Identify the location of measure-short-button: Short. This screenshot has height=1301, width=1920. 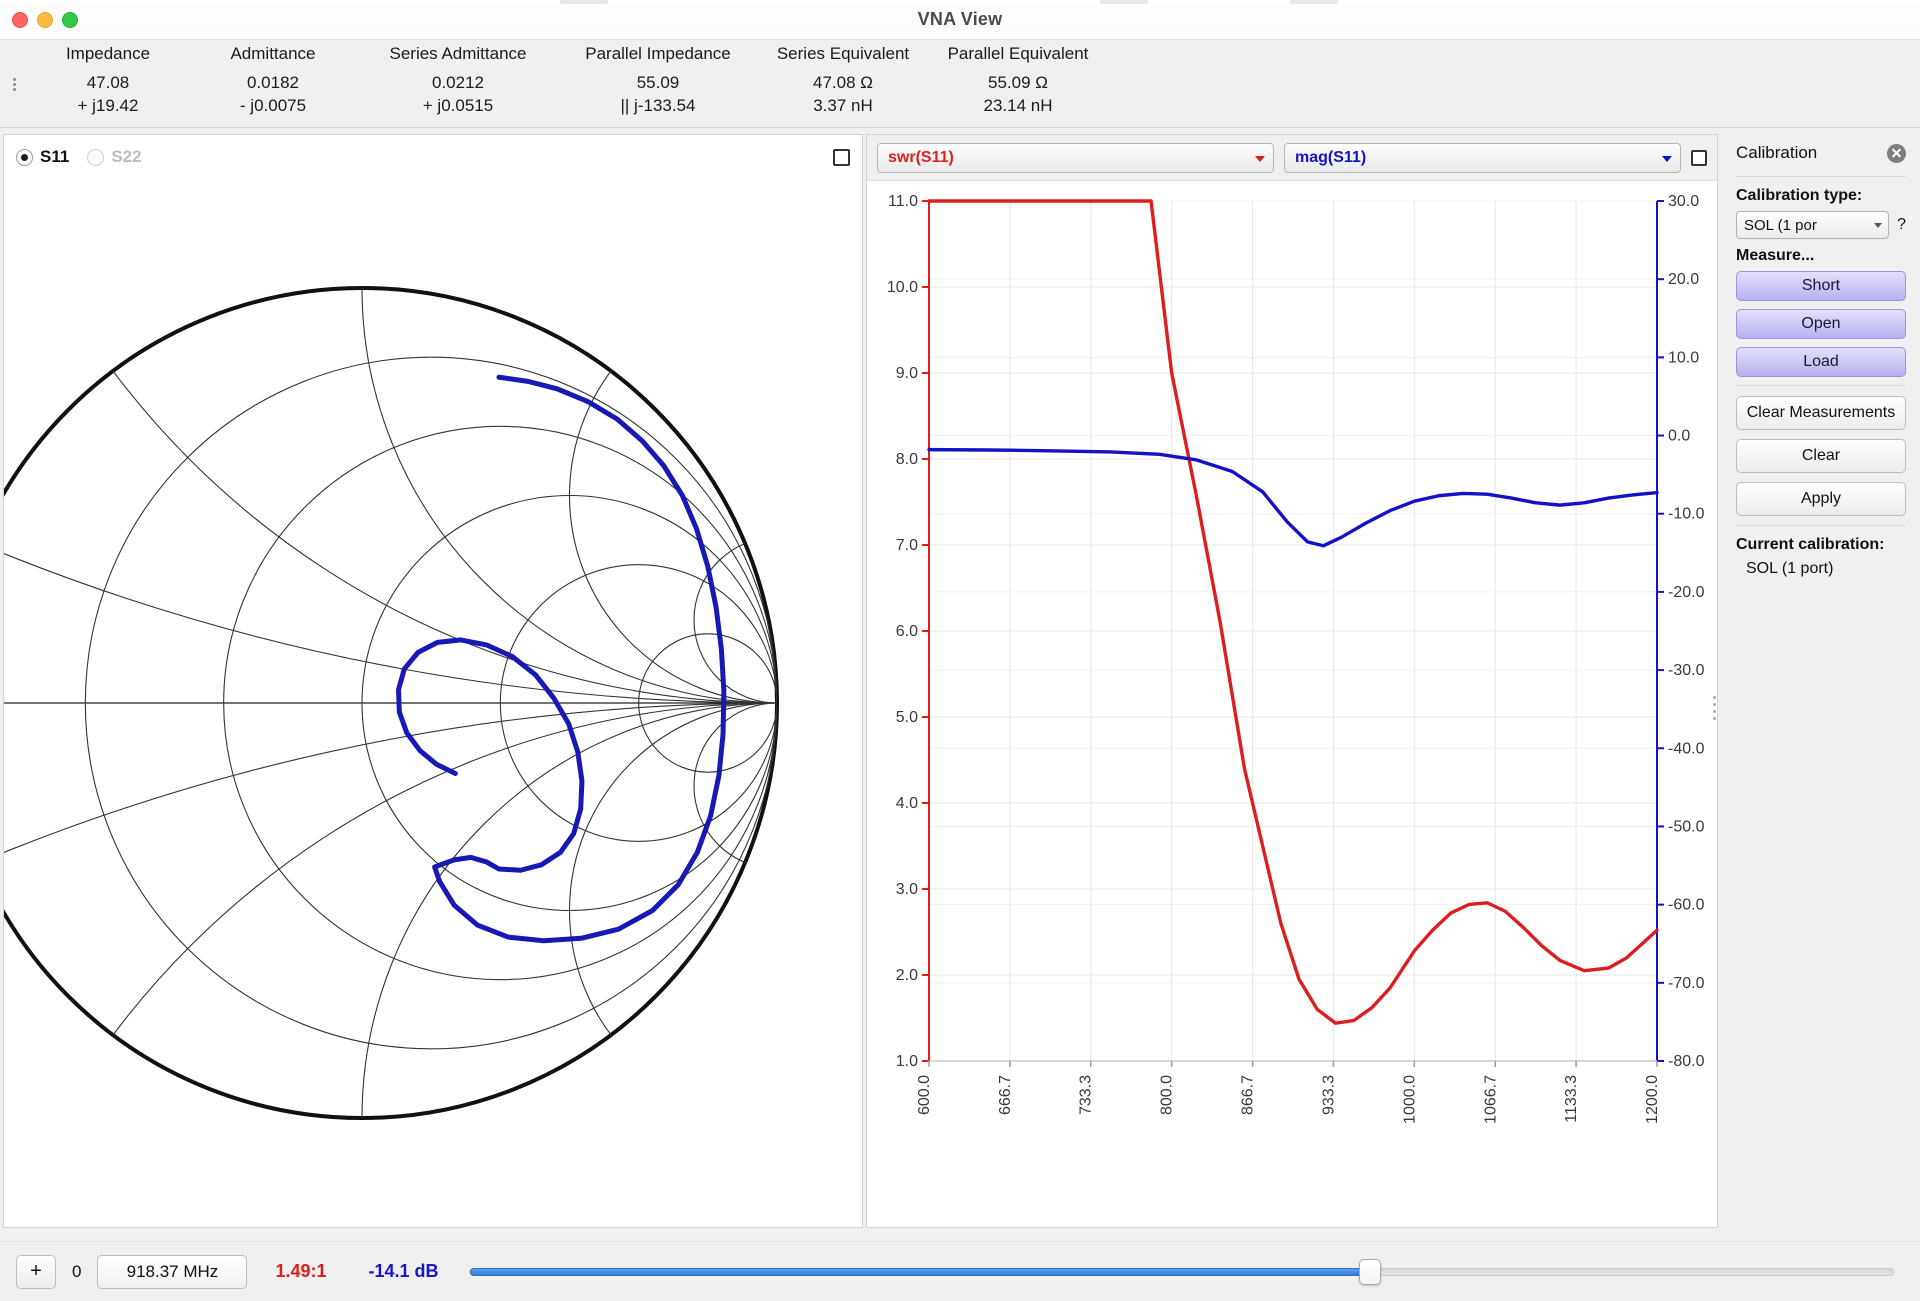
(1821, 286).